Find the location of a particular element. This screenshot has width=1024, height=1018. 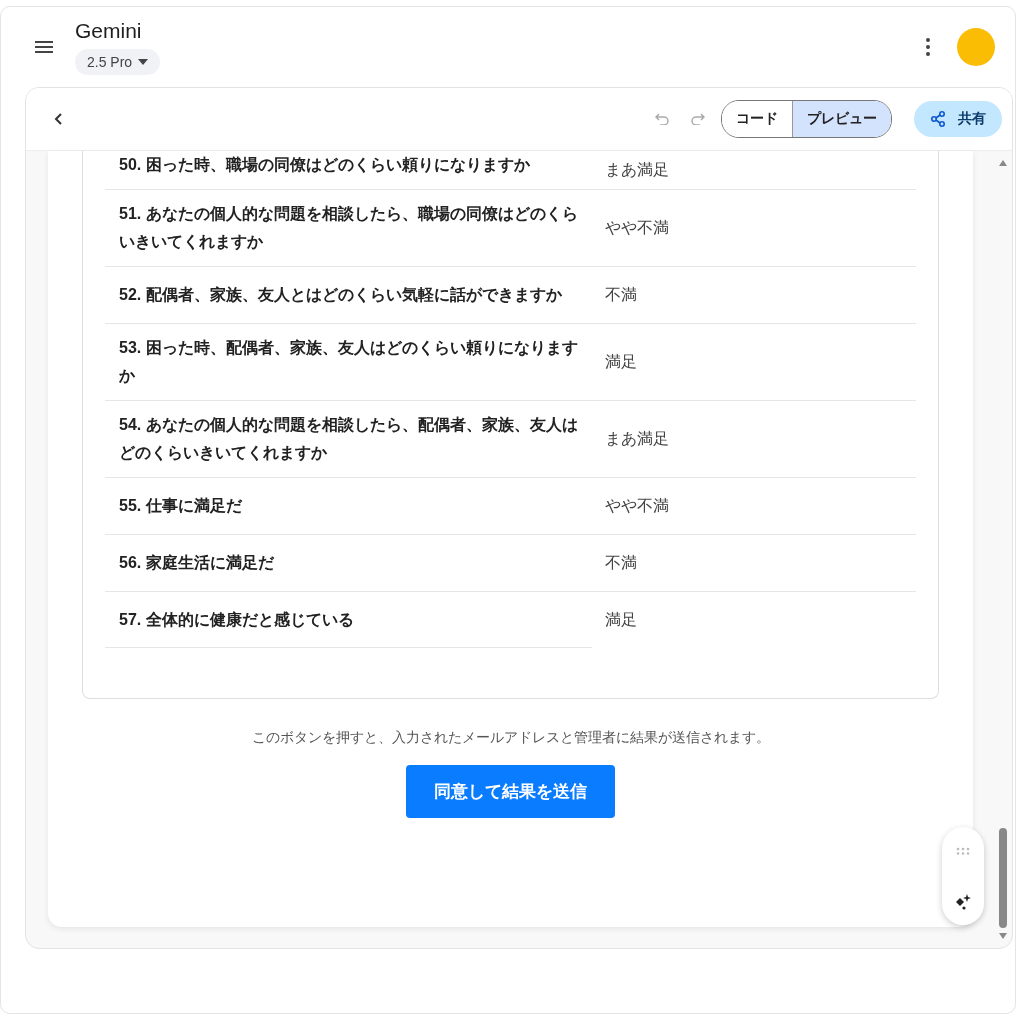

notice-text: このボタンを押すと、入力されたメールアドレスと管理者に結果が送信されます。 is located at coordinates (510, 738).